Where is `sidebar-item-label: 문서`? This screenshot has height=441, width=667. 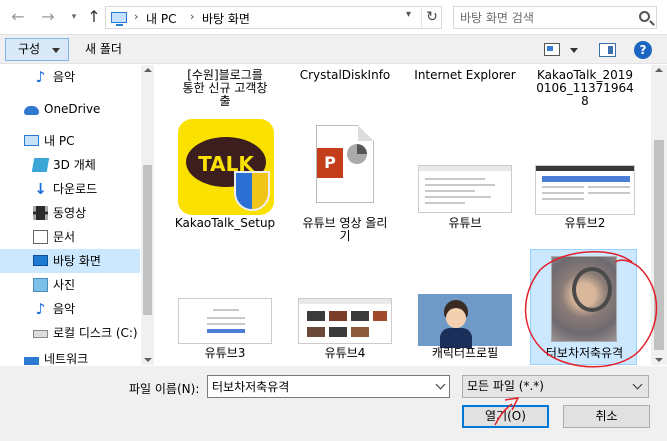
sidebar-item-label: 문서 is located at coordinates (64, 237).